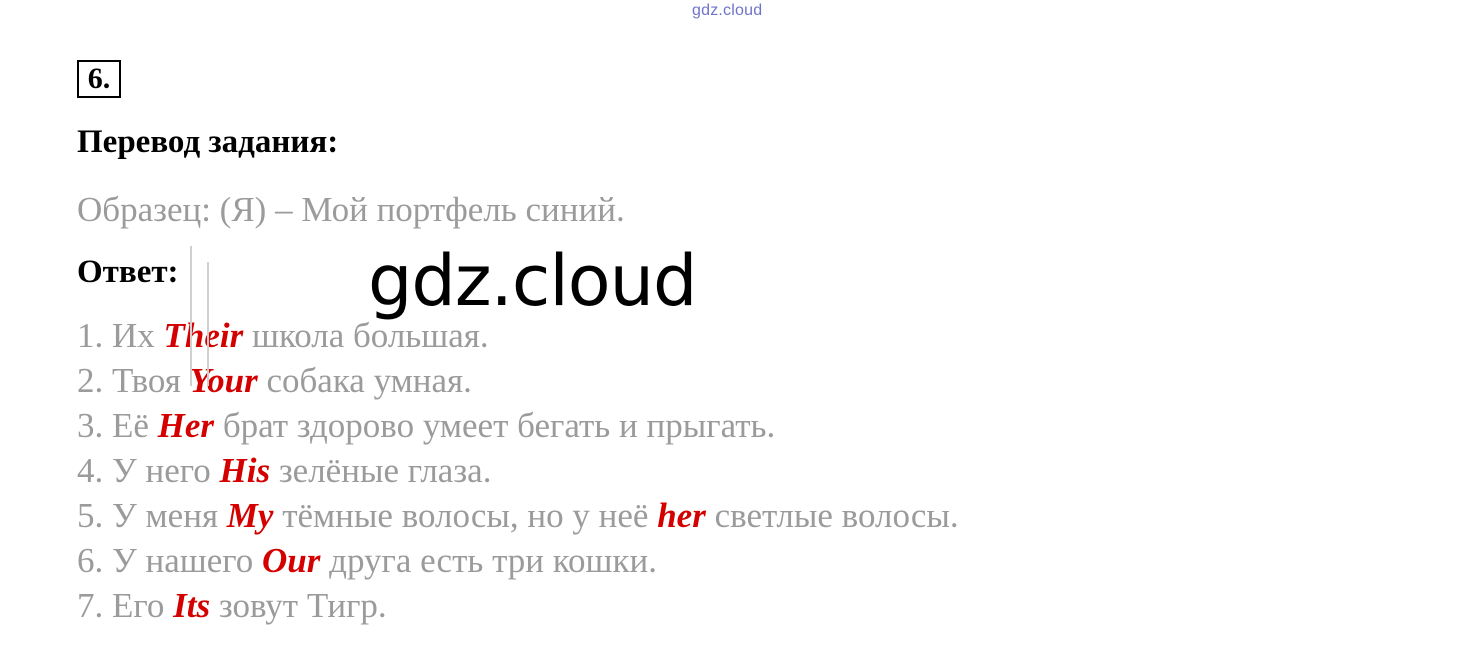 The image size is (1460, 645). I want to click on item-text-before: Их, so click(133, 335).